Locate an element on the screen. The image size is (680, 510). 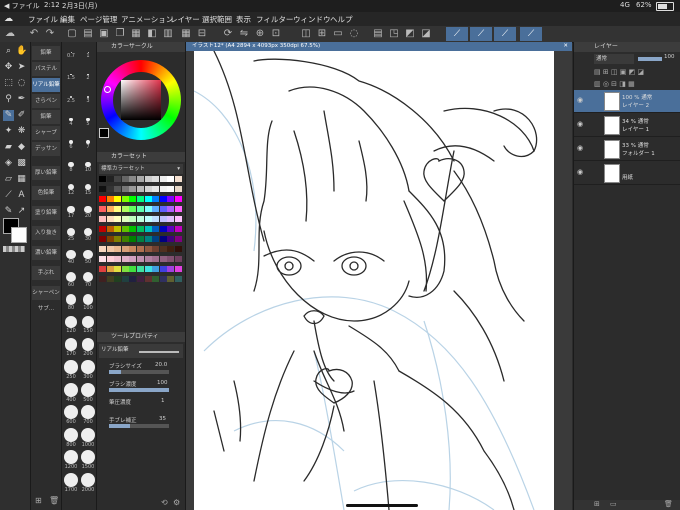
pencil-icon: ✎ is located at coordinates (8, 115).